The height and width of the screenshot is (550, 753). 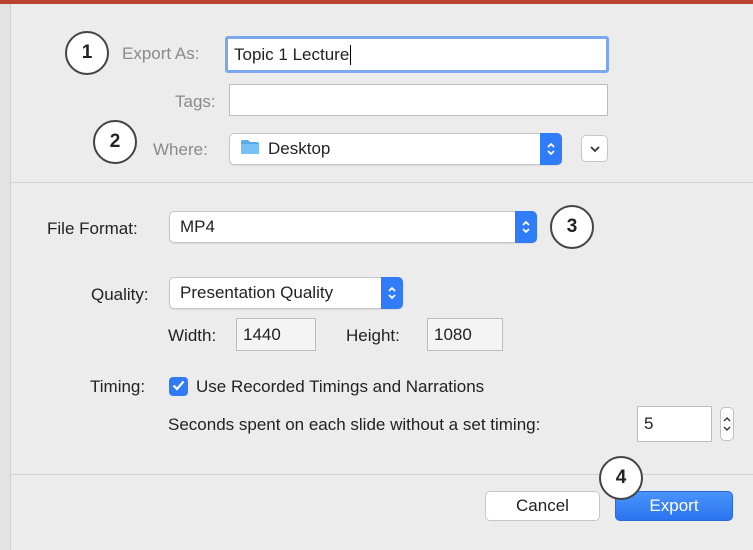 I want to click on callout-2: 2, so click(x=115, y=142).